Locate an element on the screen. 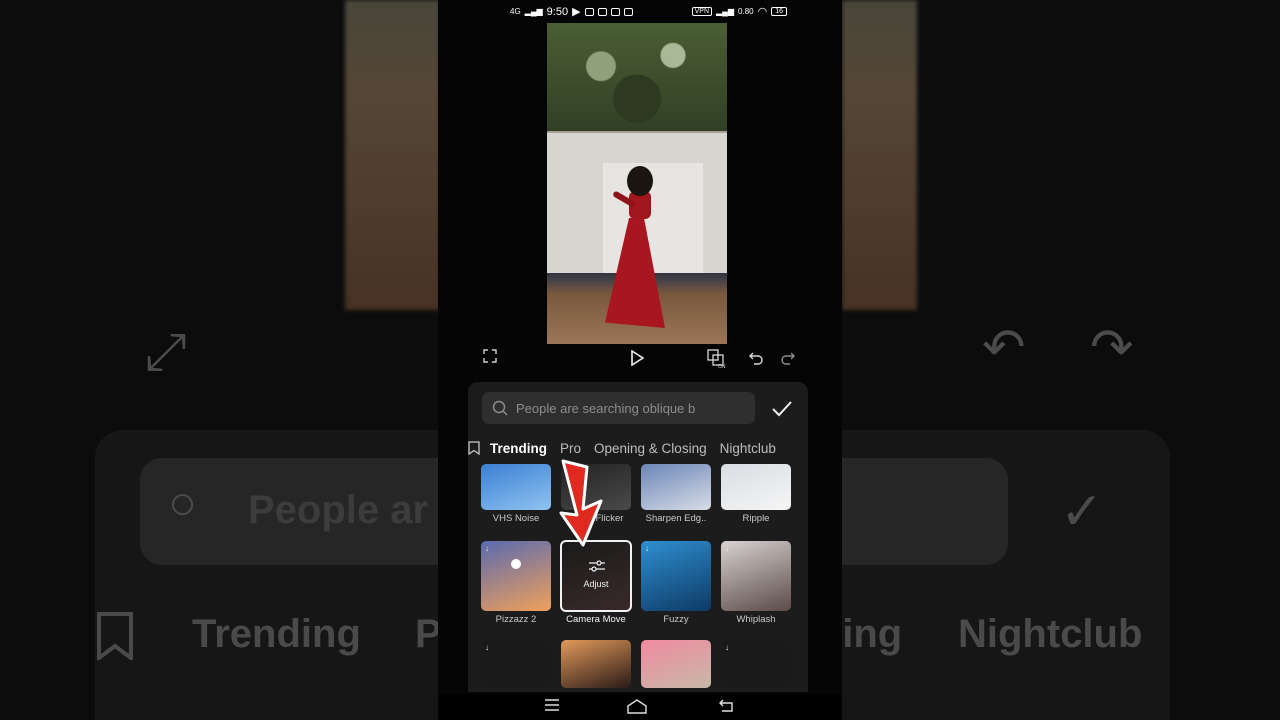  message-notif-icon is located at coordinates (602, 11).